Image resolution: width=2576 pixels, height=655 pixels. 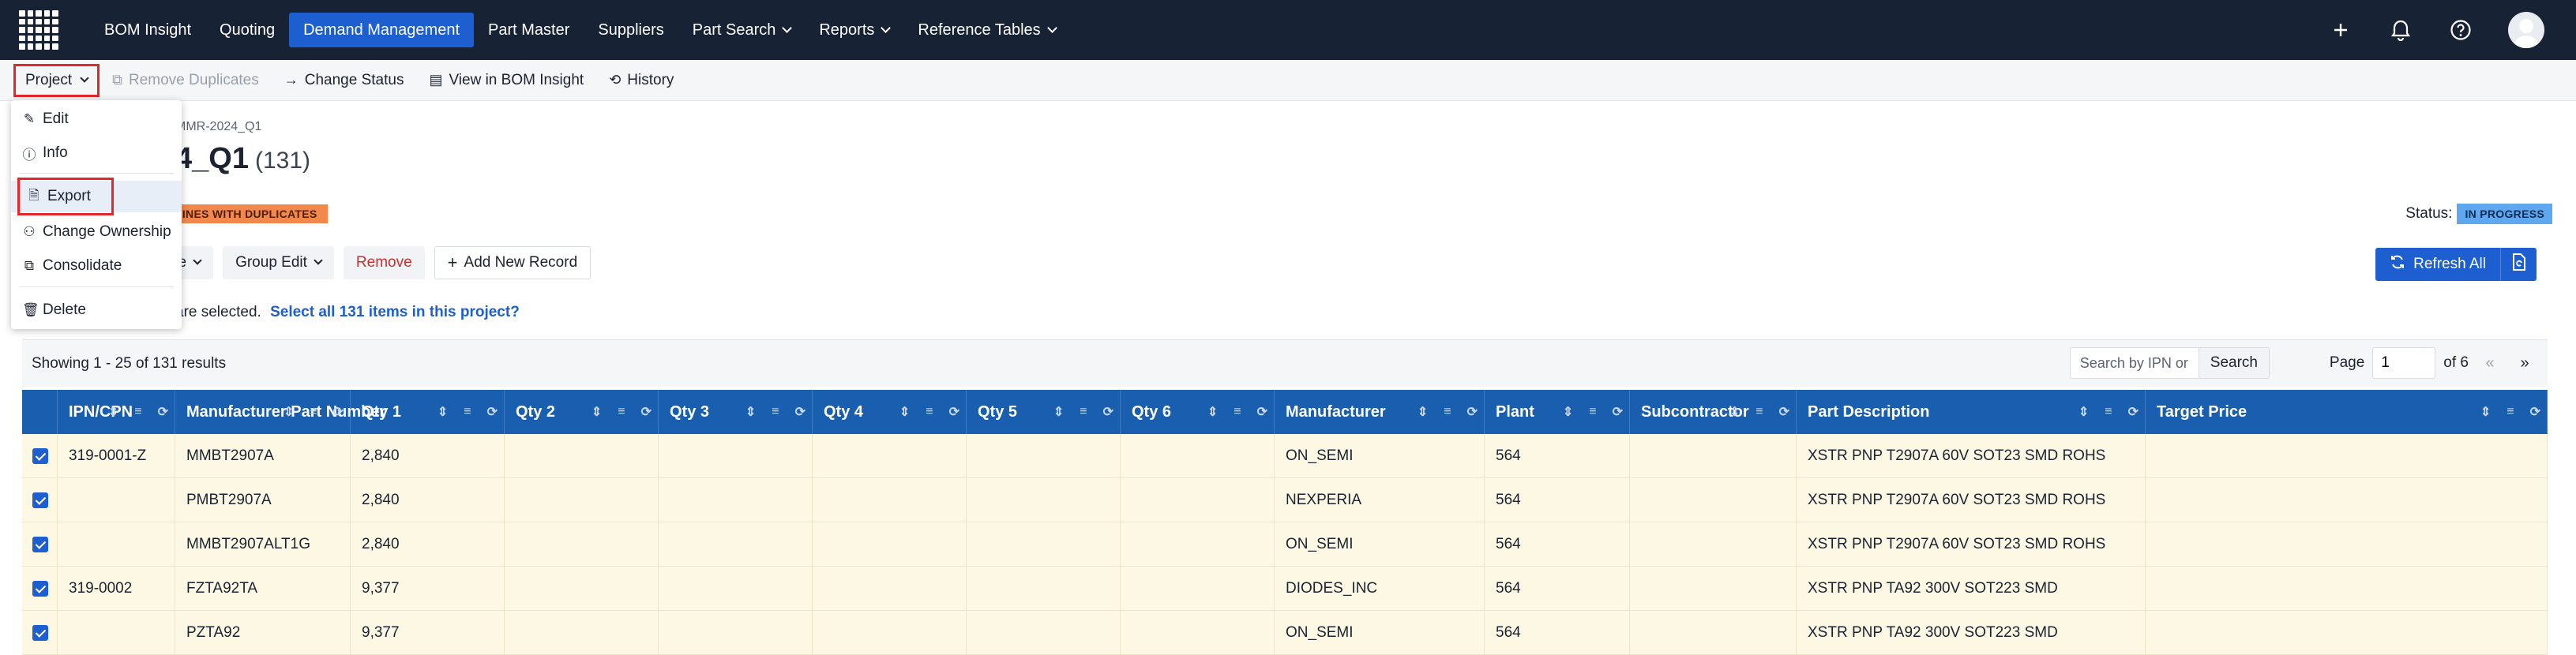 I want to click on column-header-ipn-cpn: IPN/CPN ⇕ ≡ ⟳, so click(x=116, y=412).